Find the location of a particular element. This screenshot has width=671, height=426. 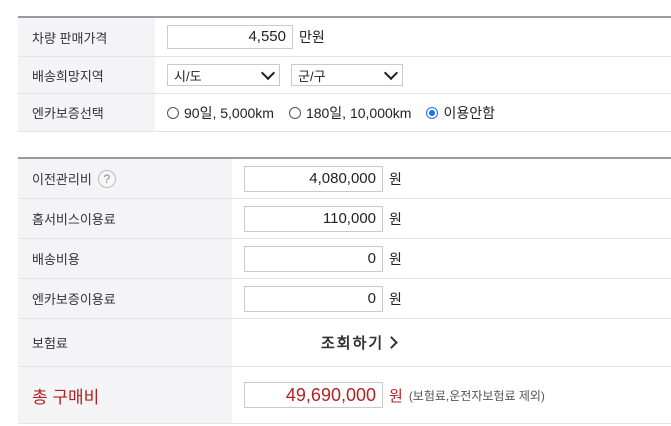

price-unit: 만원 is located at coordinates (312, 37).